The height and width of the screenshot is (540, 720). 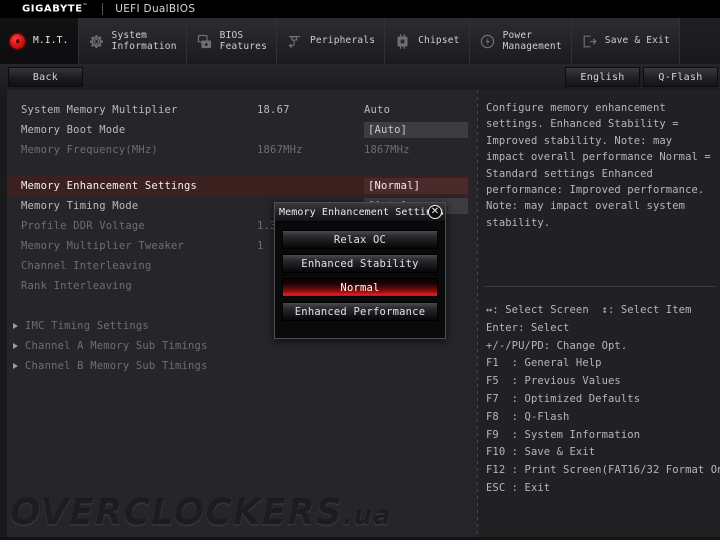 What do you see at coordinates (85, 6) in the screenshot?
I see `trademark-symbol: ™` at bounding box center [85, 6].